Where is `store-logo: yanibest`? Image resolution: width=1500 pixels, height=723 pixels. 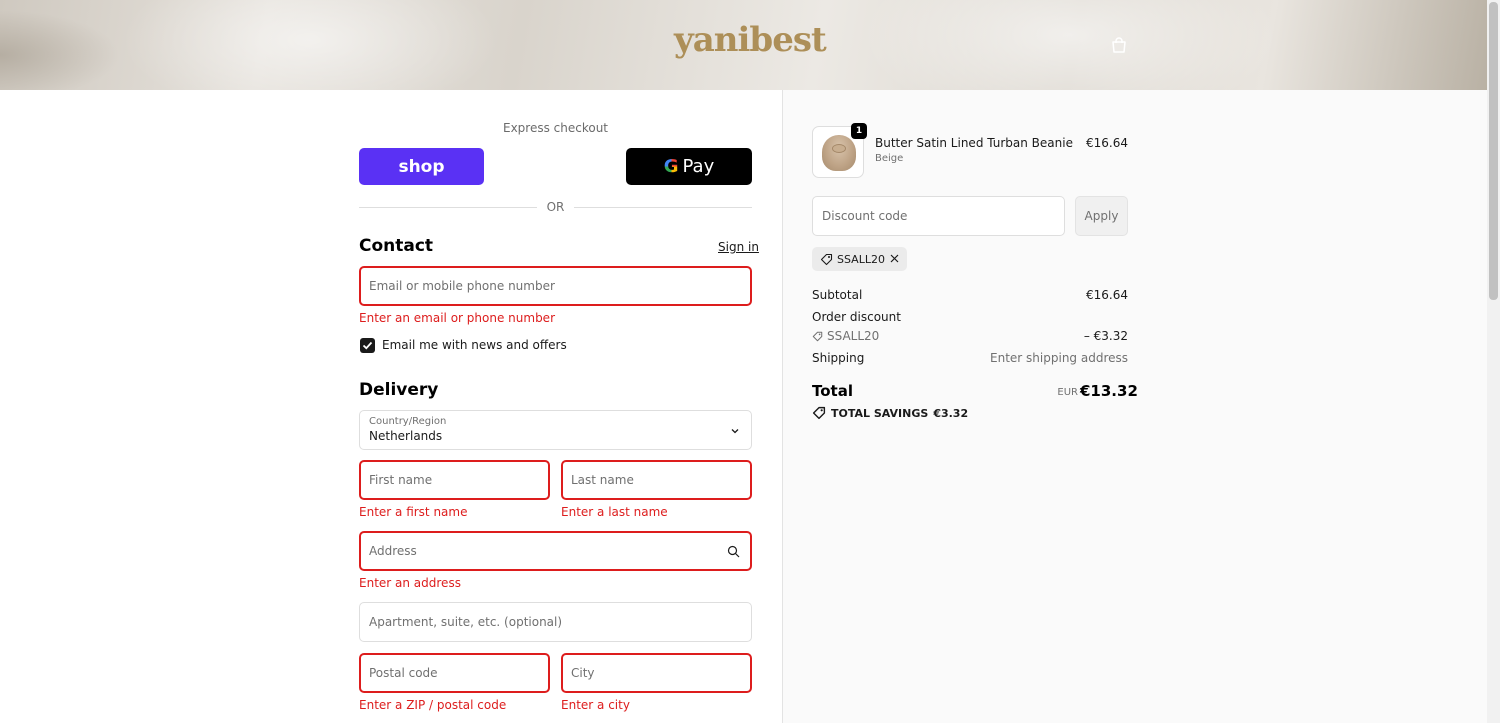
store-logo: yanibest is located at coordinates (750, 40).